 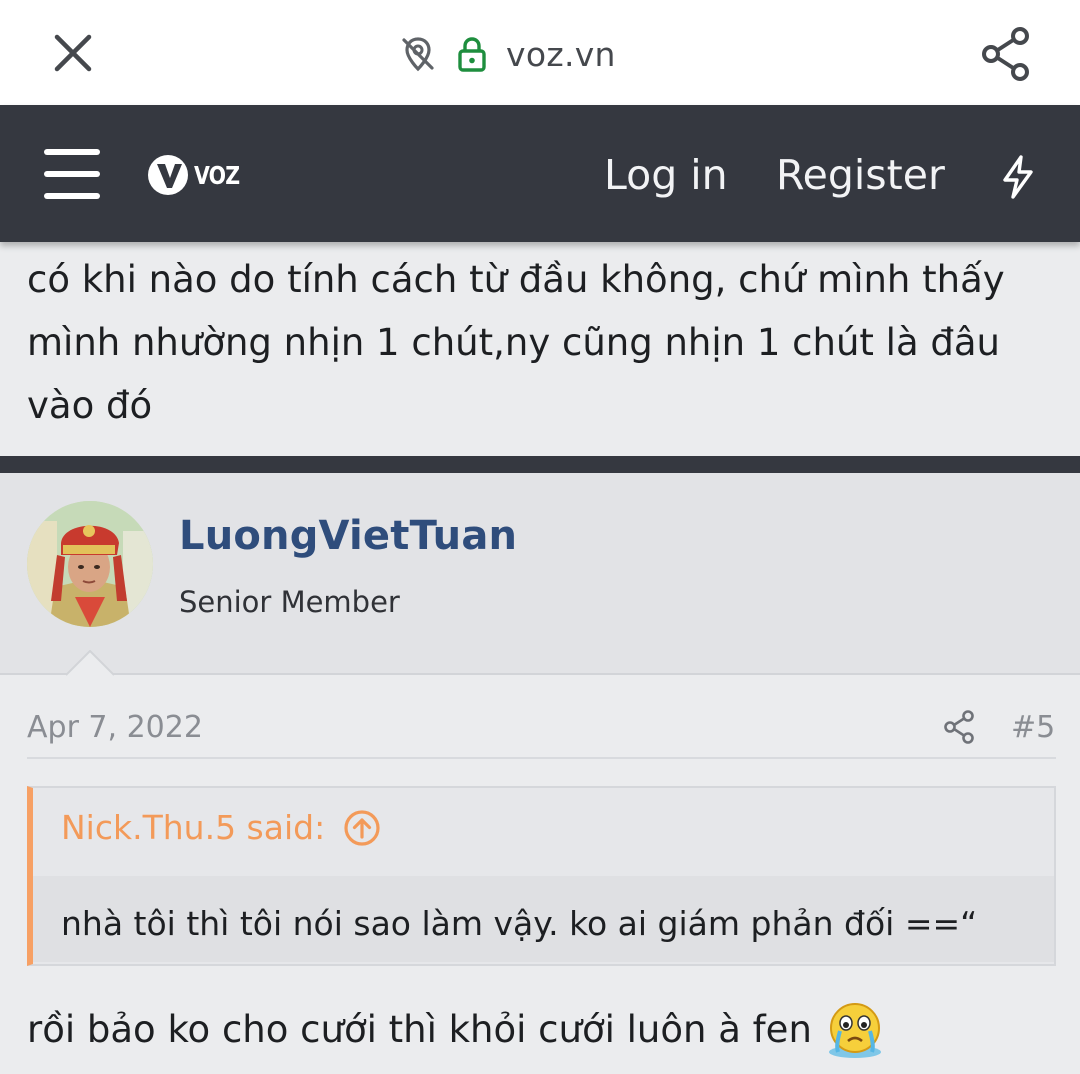 I want to click on login-link: Log in, so click(x=666, y=175).